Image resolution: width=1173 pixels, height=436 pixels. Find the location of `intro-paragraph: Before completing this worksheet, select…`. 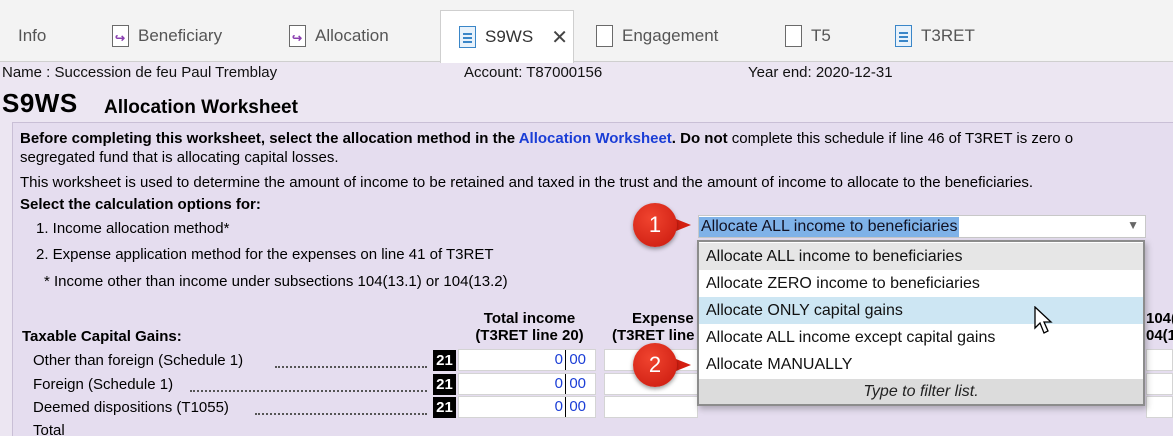

intro-paragraph: Before completing this worksheet, select… is located at coordinates (546, 138).